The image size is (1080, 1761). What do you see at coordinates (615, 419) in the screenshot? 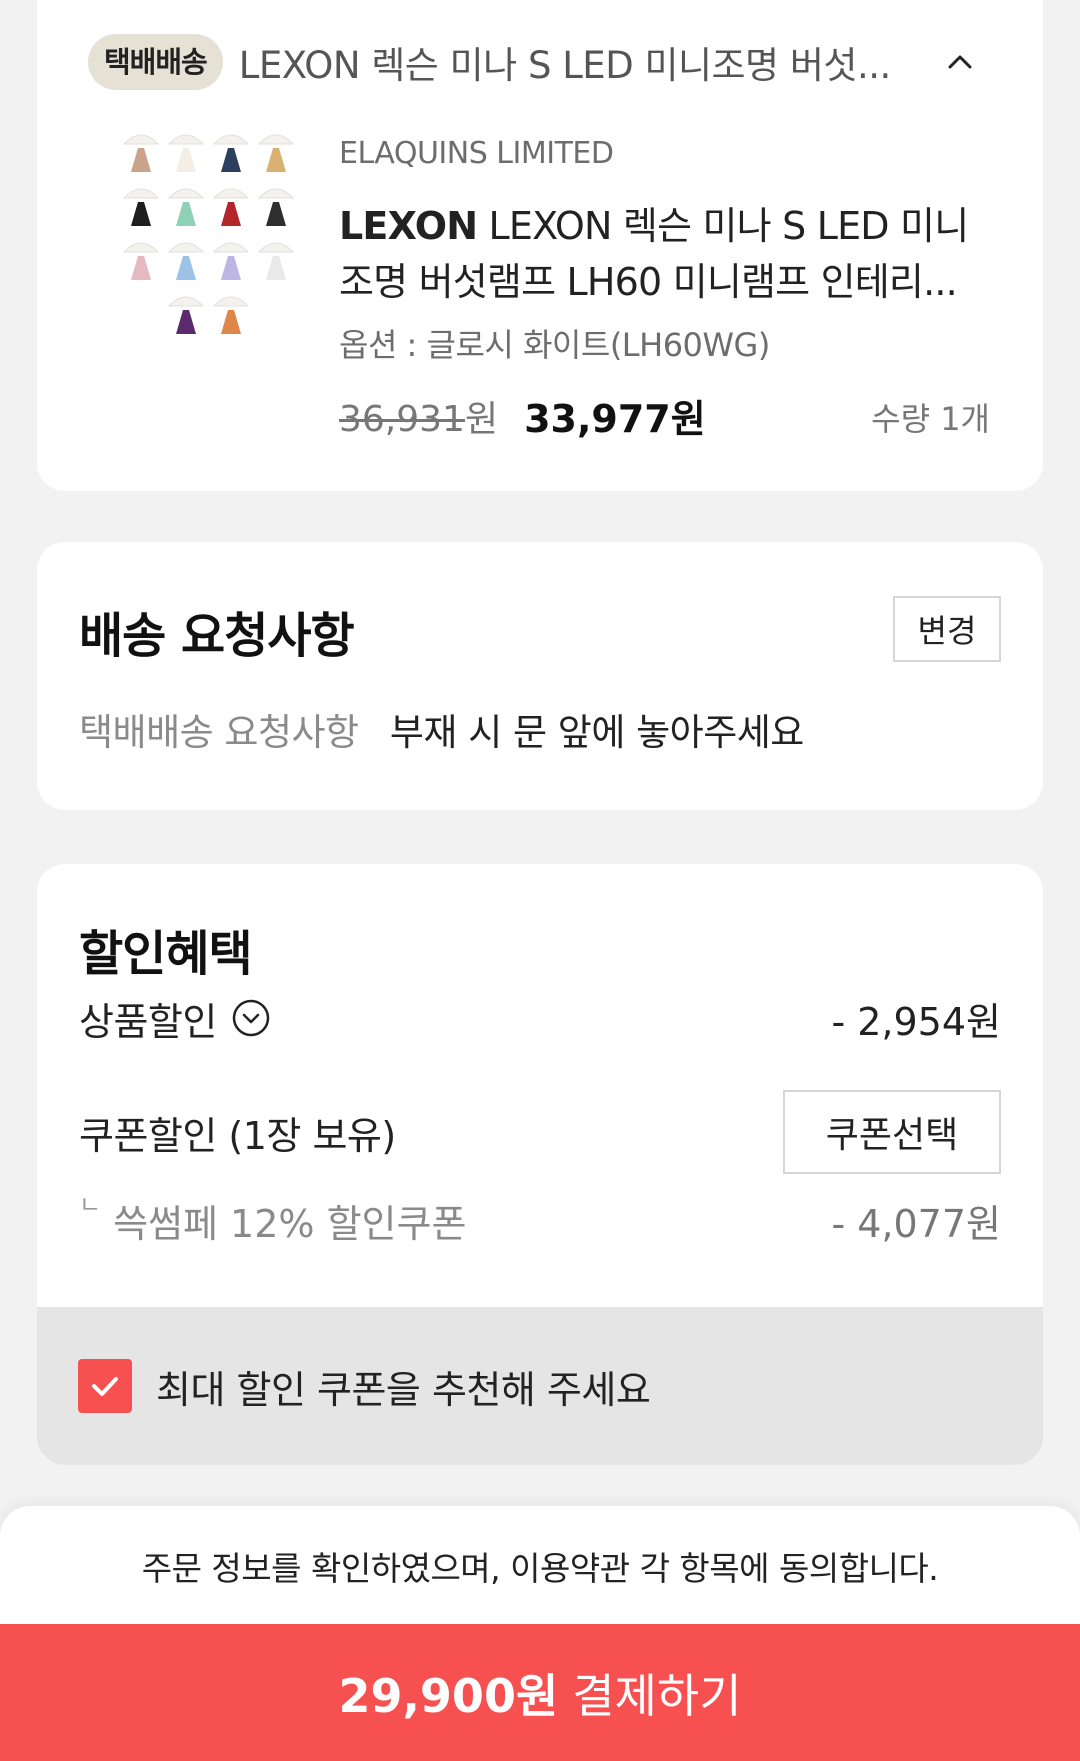
I see `sale-price: 33,977원` at bounding box center [615, 419].